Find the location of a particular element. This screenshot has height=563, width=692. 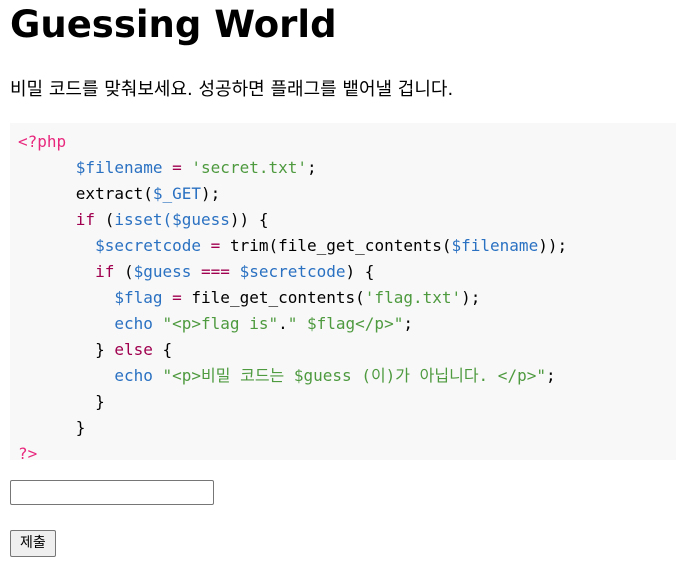

code-line-8: echo "<p>flag is"." $flag</p>"; is located at coordinates (215, 324).